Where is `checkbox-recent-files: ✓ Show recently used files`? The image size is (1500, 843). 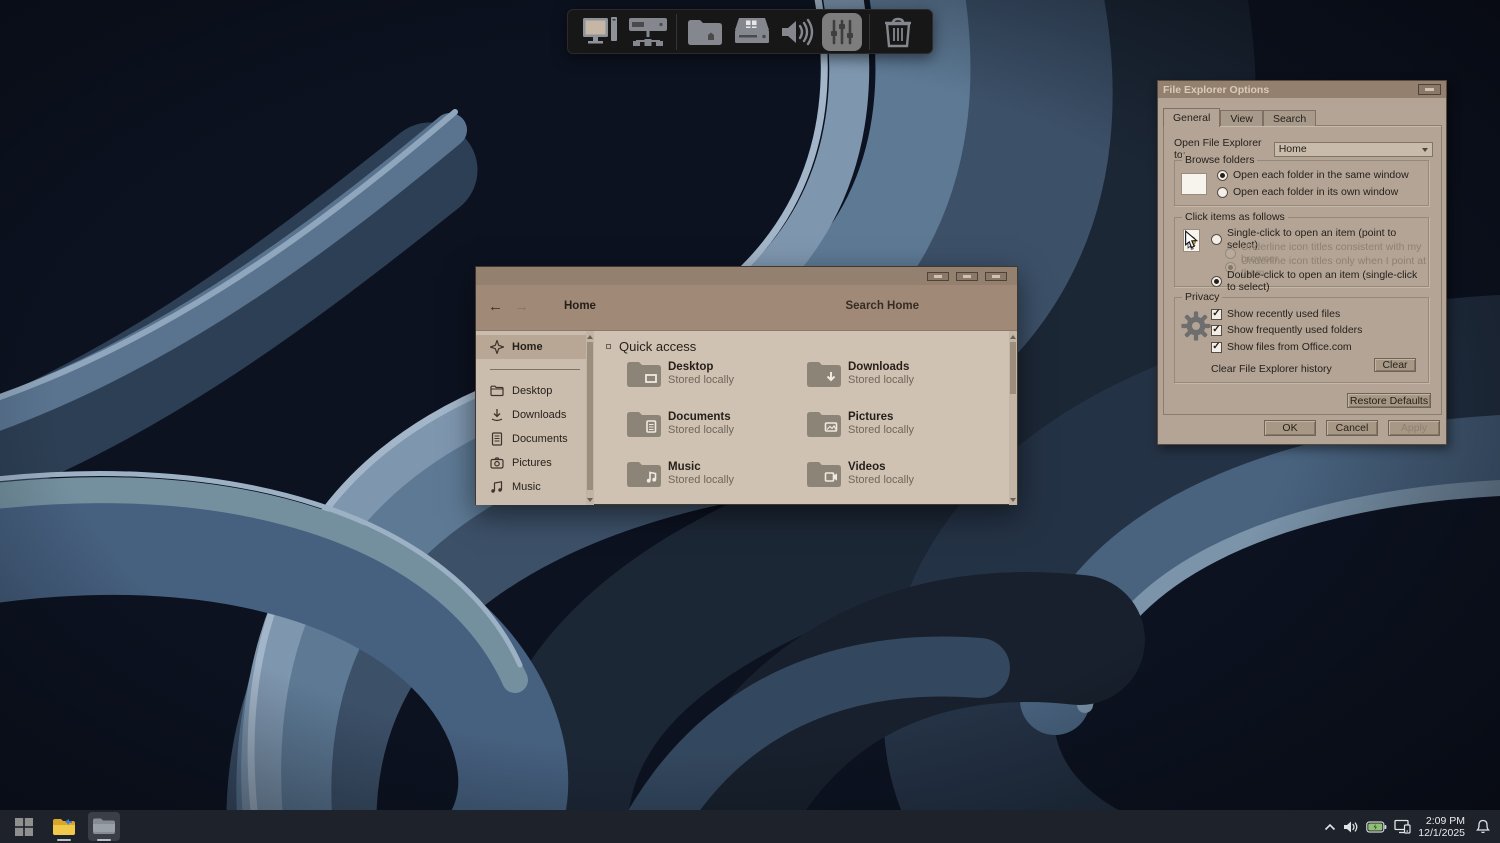
checkbox-recent-files: ✓ Show recently used files is located at coordinates (1275, 314).